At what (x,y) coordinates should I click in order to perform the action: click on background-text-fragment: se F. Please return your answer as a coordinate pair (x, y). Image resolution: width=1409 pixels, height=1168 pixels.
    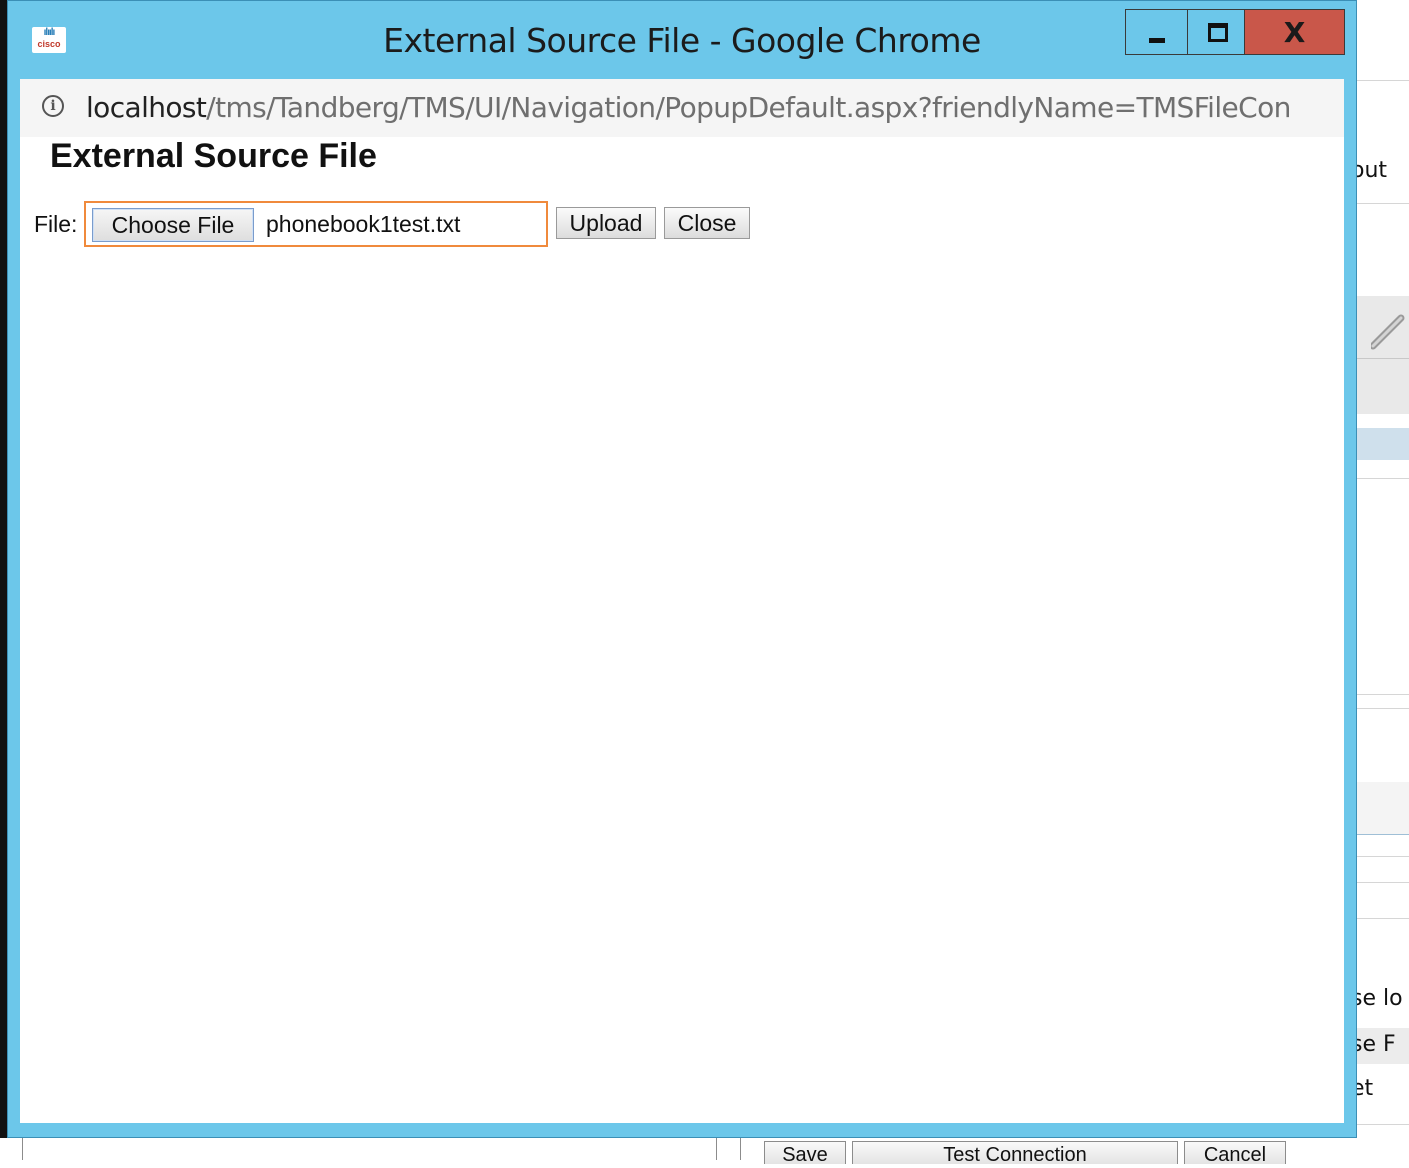
    Looking at the image, I should click on (1376, 1044).